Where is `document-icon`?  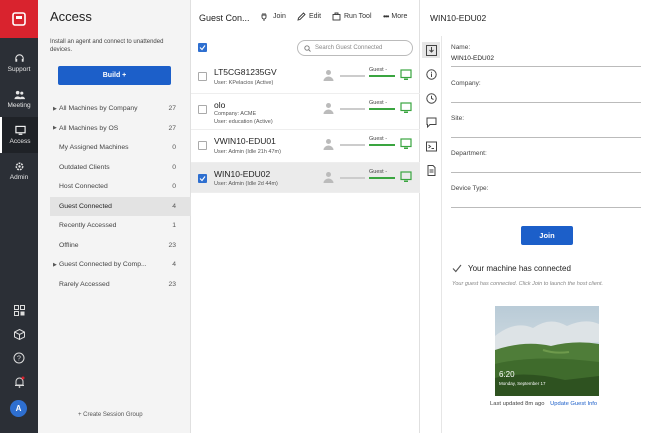 document-icon is located at coordinates (431, 170).